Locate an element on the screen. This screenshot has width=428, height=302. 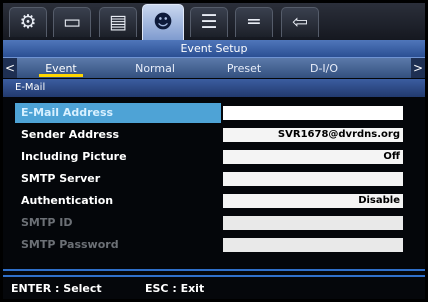
tab-event: ☻ is located at coordinates (163, 22).